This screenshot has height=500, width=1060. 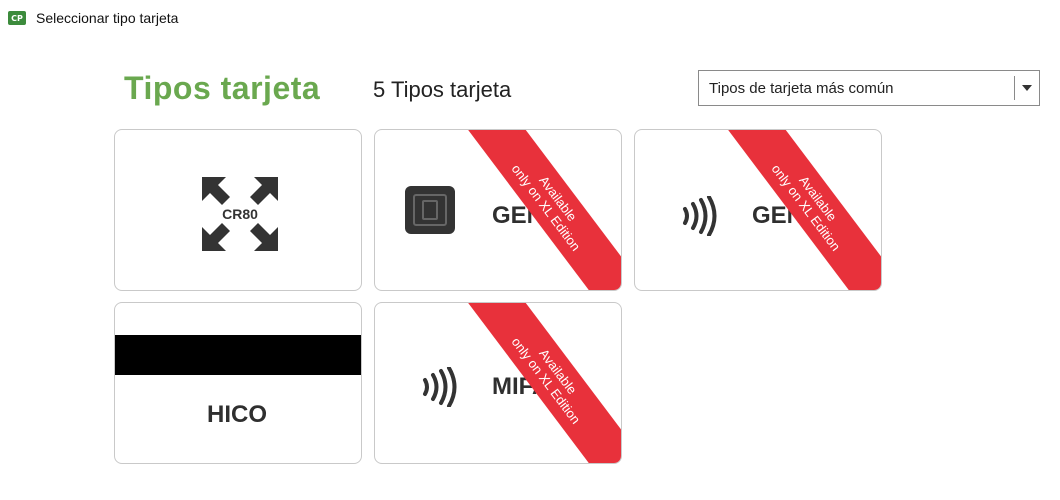 What do you see at coordinates (801, 88) in the screenshot?
I see `dropdown-selected-value: Tipos de tarjeta más común` at bounding box center [801, 88].